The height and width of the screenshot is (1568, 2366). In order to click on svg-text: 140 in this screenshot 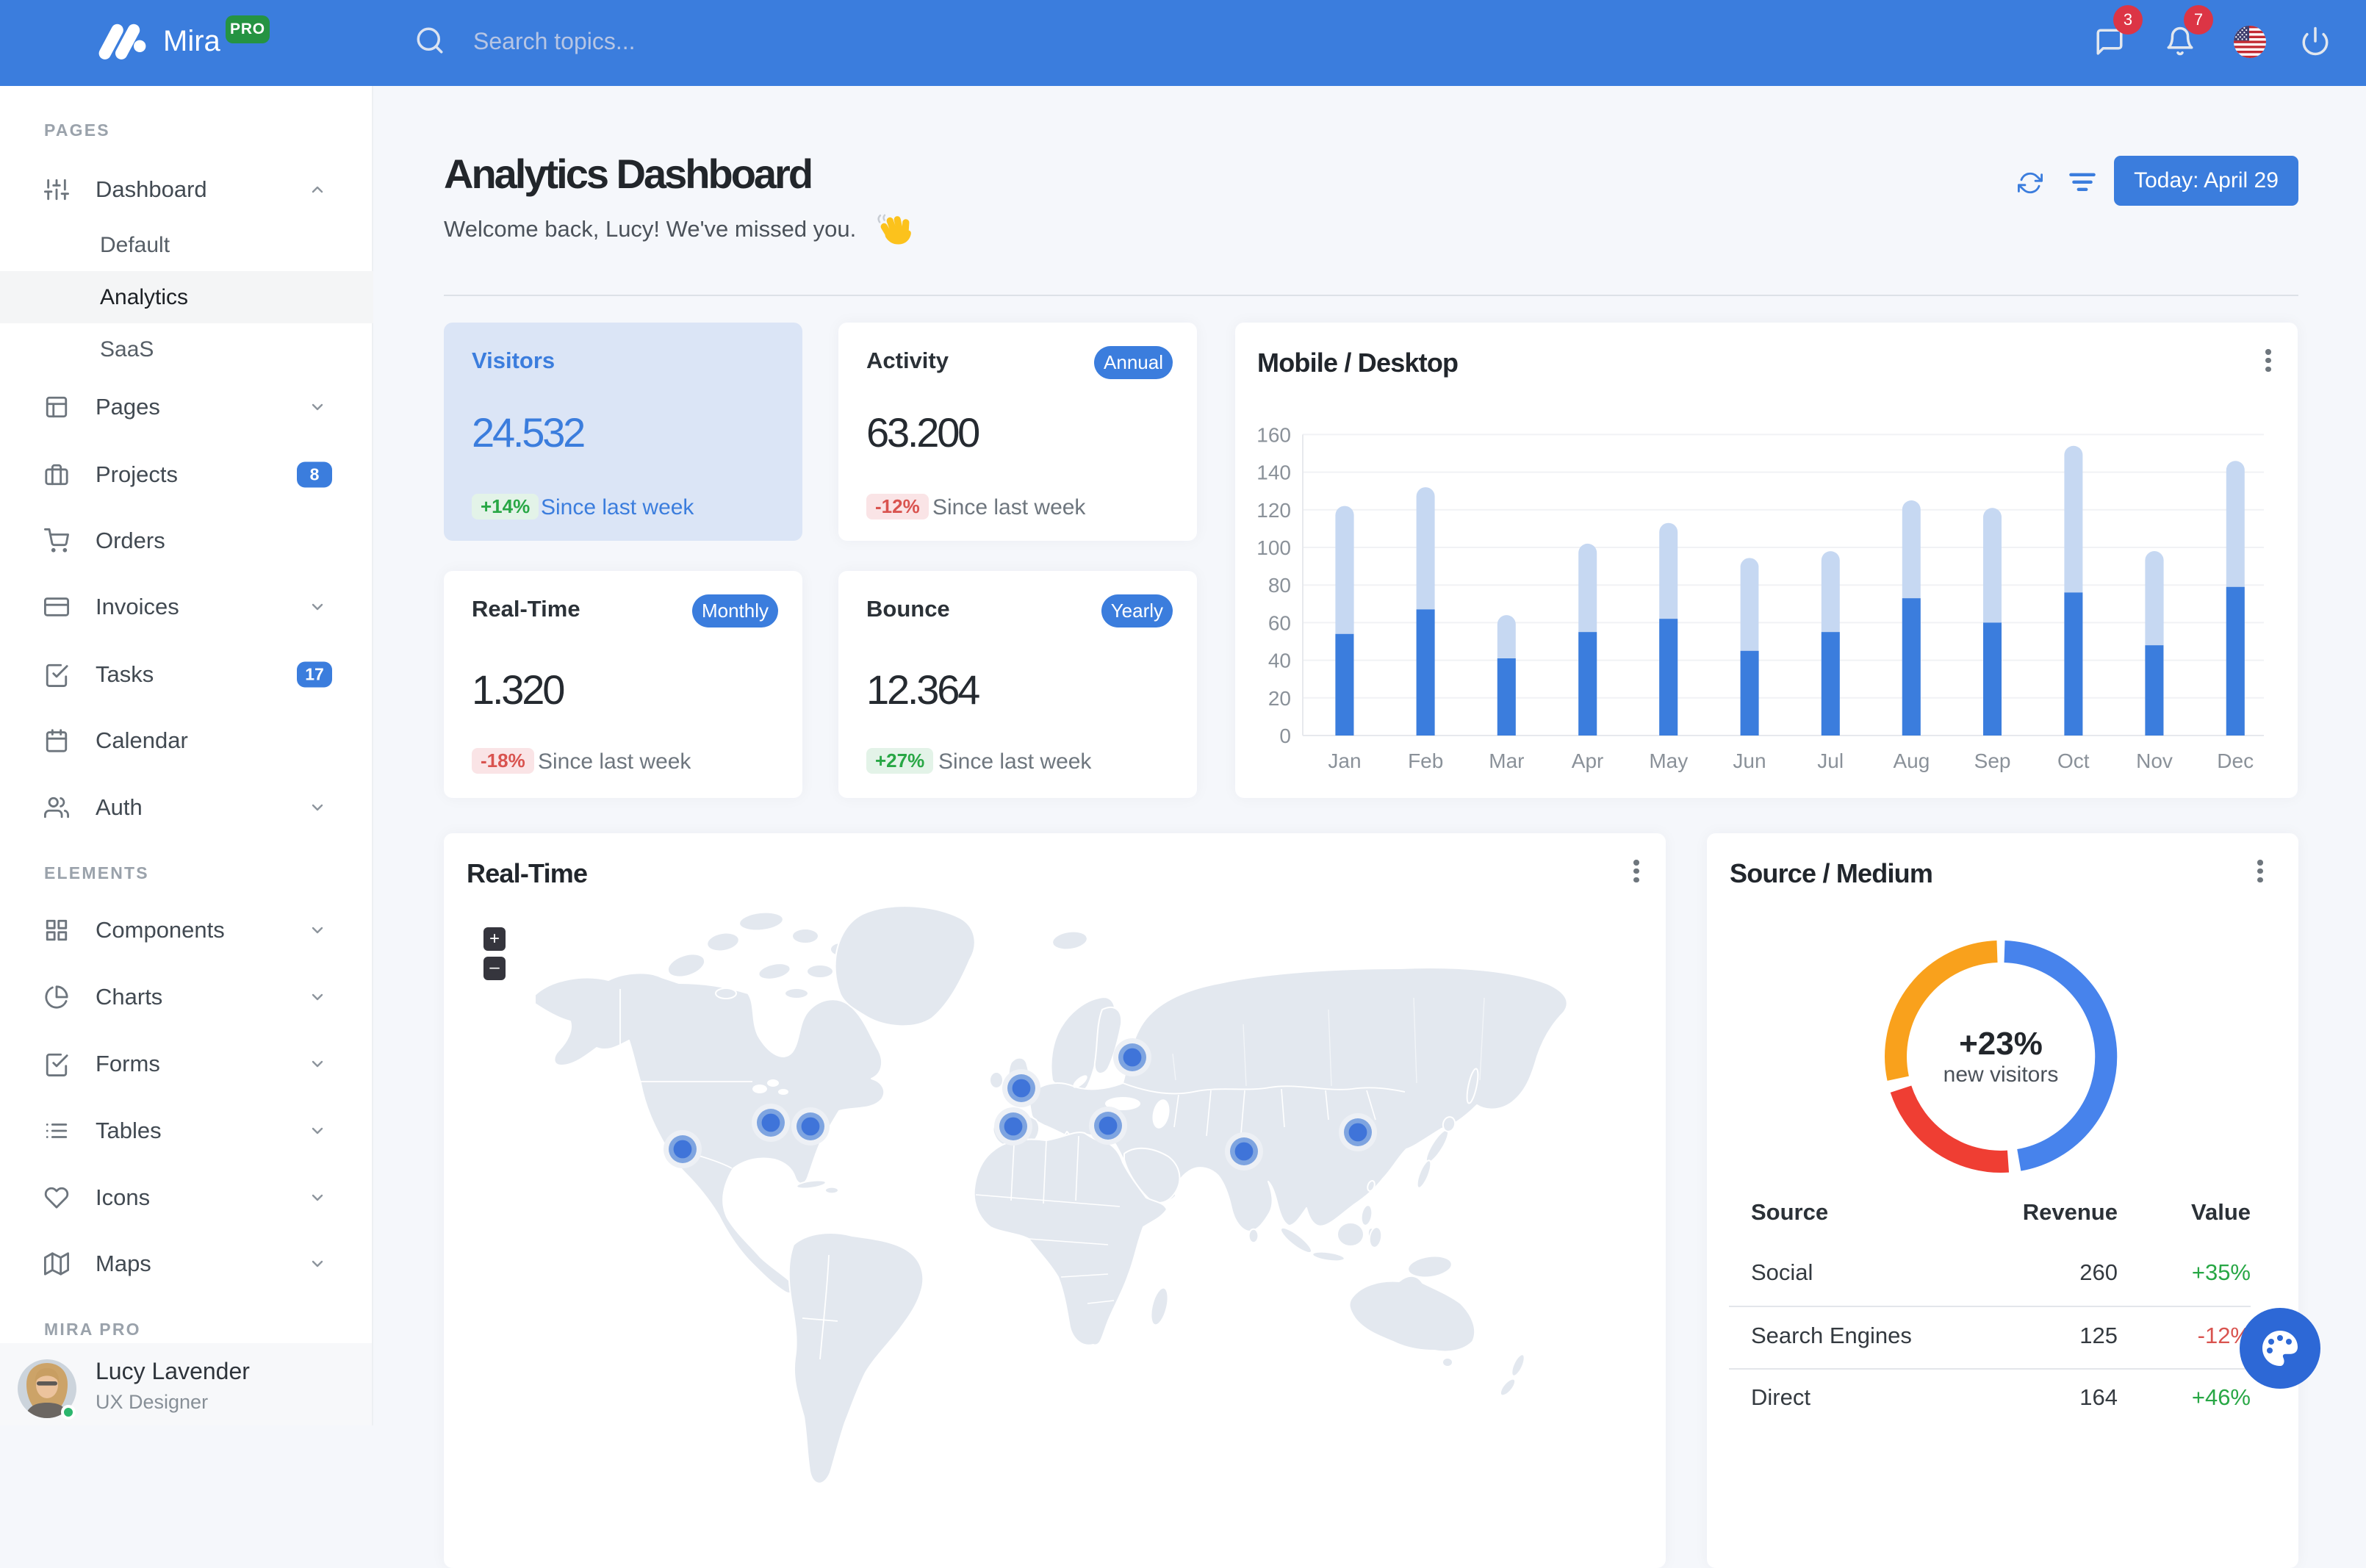, I will do `click(1273, 473)`.